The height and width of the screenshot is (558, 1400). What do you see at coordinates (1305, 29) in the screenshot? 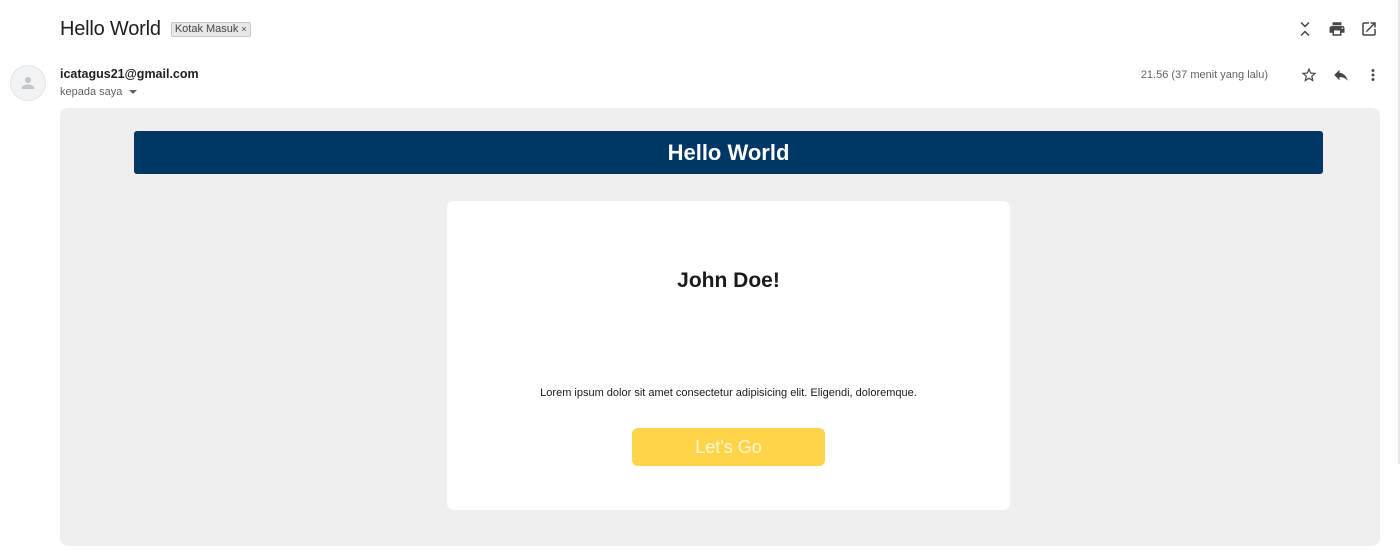
I see `collapse-icon` at bounding box center [1305, 29].